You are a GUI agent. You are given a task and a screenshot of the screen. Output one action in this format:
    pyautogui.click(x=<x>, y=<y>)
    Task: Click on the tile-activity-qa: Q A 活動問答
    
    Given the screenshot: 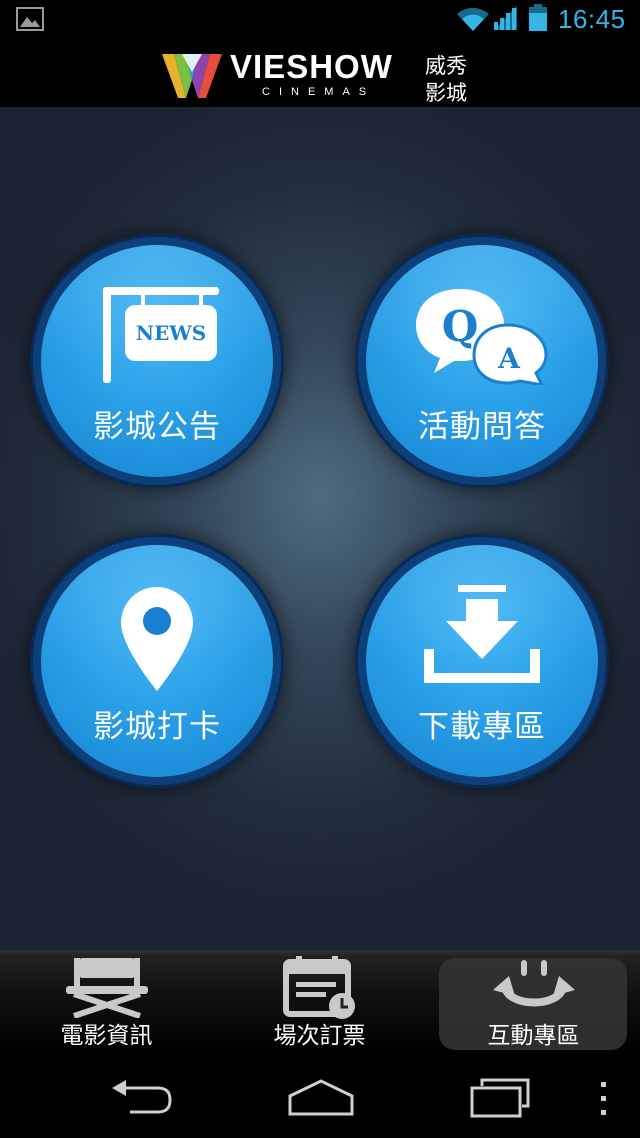 What is the action you would take?
    pyautogui.click(x=482, y=361)
    